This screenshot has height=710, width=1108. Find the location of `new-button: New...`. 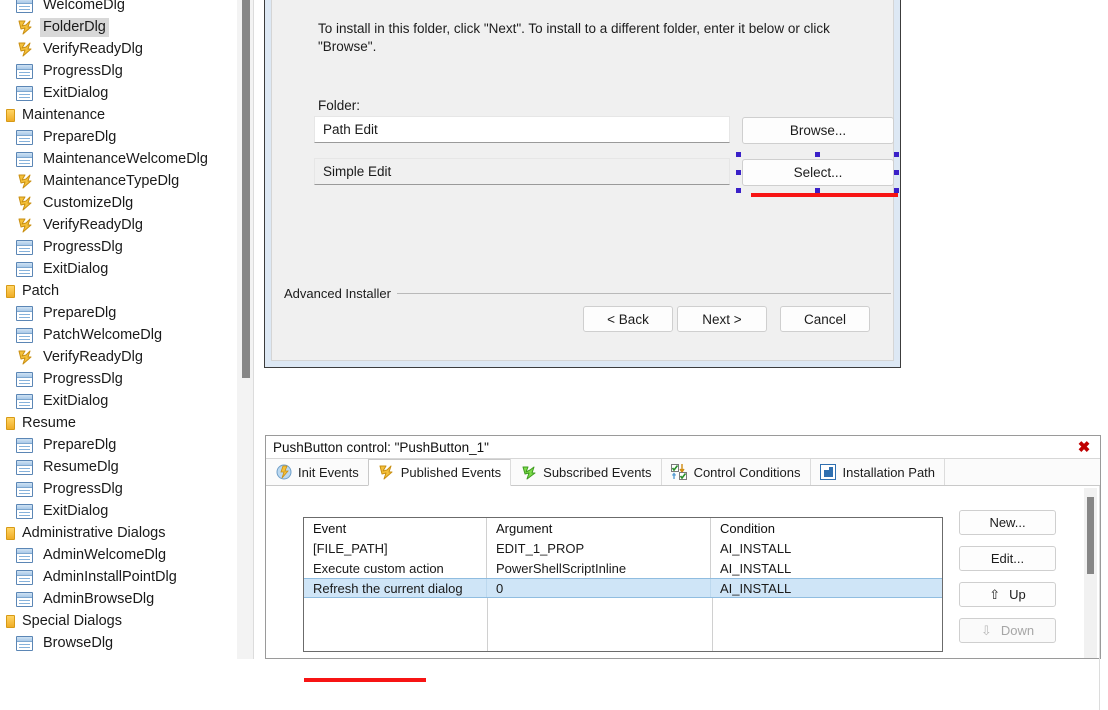

new-button: New... is located at coordinates (1007, 522).